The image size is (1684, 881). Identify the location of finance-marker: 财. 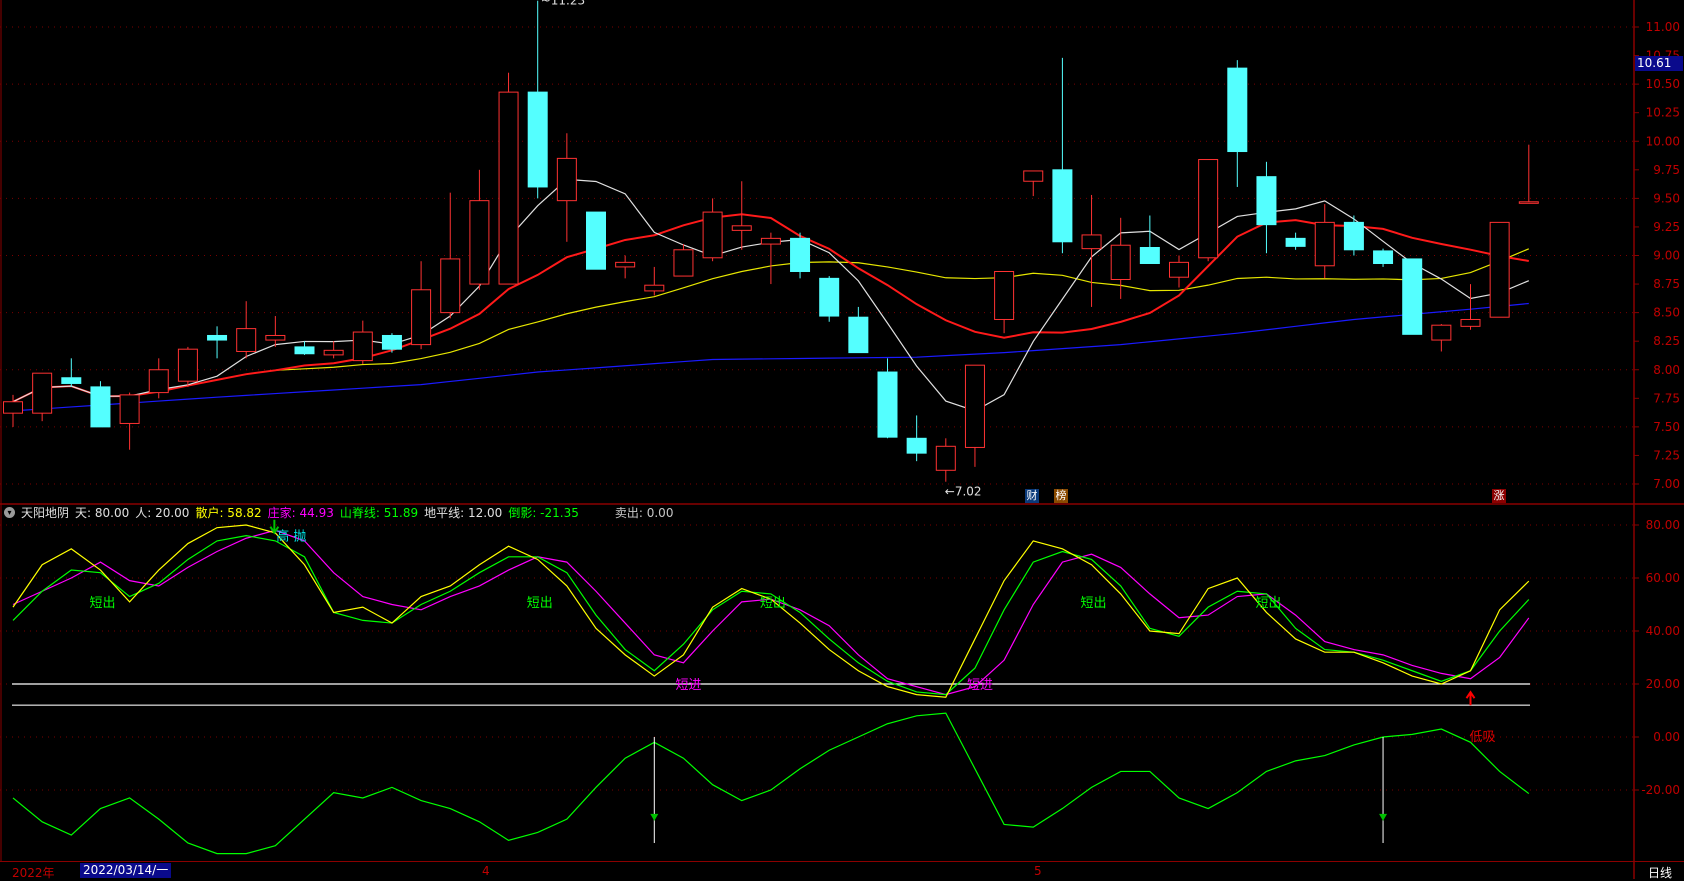
(1032, 496).